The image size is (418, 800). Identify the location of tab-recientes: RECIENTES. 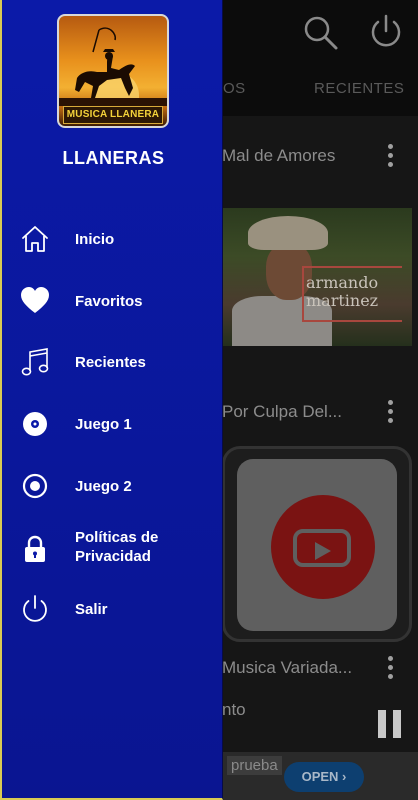
(359, 88).